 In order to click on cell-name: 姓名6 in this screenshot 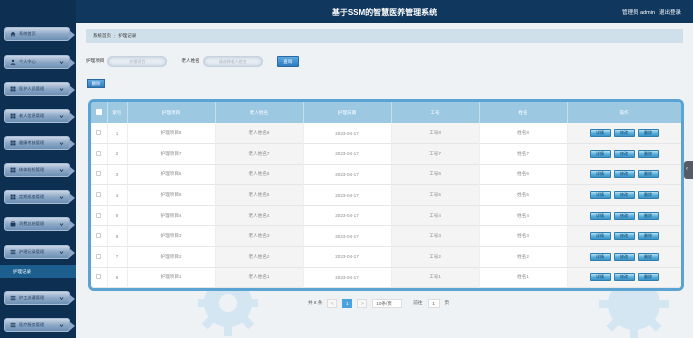, I will do `click(523, 174)`.